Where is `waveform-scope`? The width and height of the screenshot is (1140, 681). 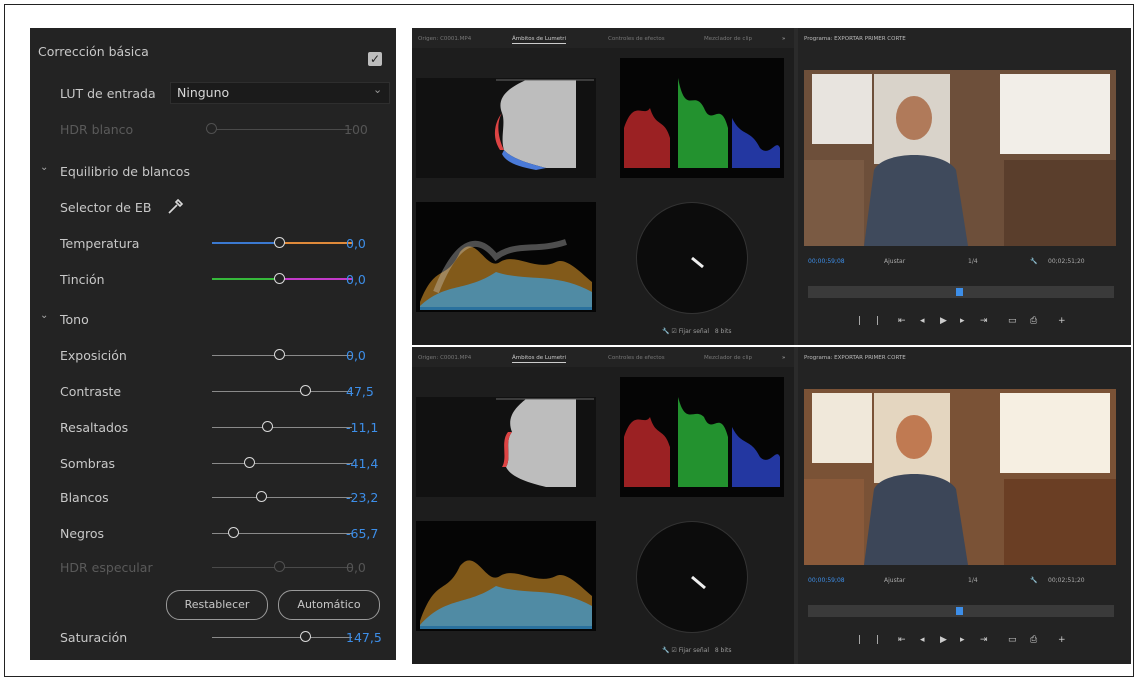
waveform-scope is located at coordinates (506, 257).